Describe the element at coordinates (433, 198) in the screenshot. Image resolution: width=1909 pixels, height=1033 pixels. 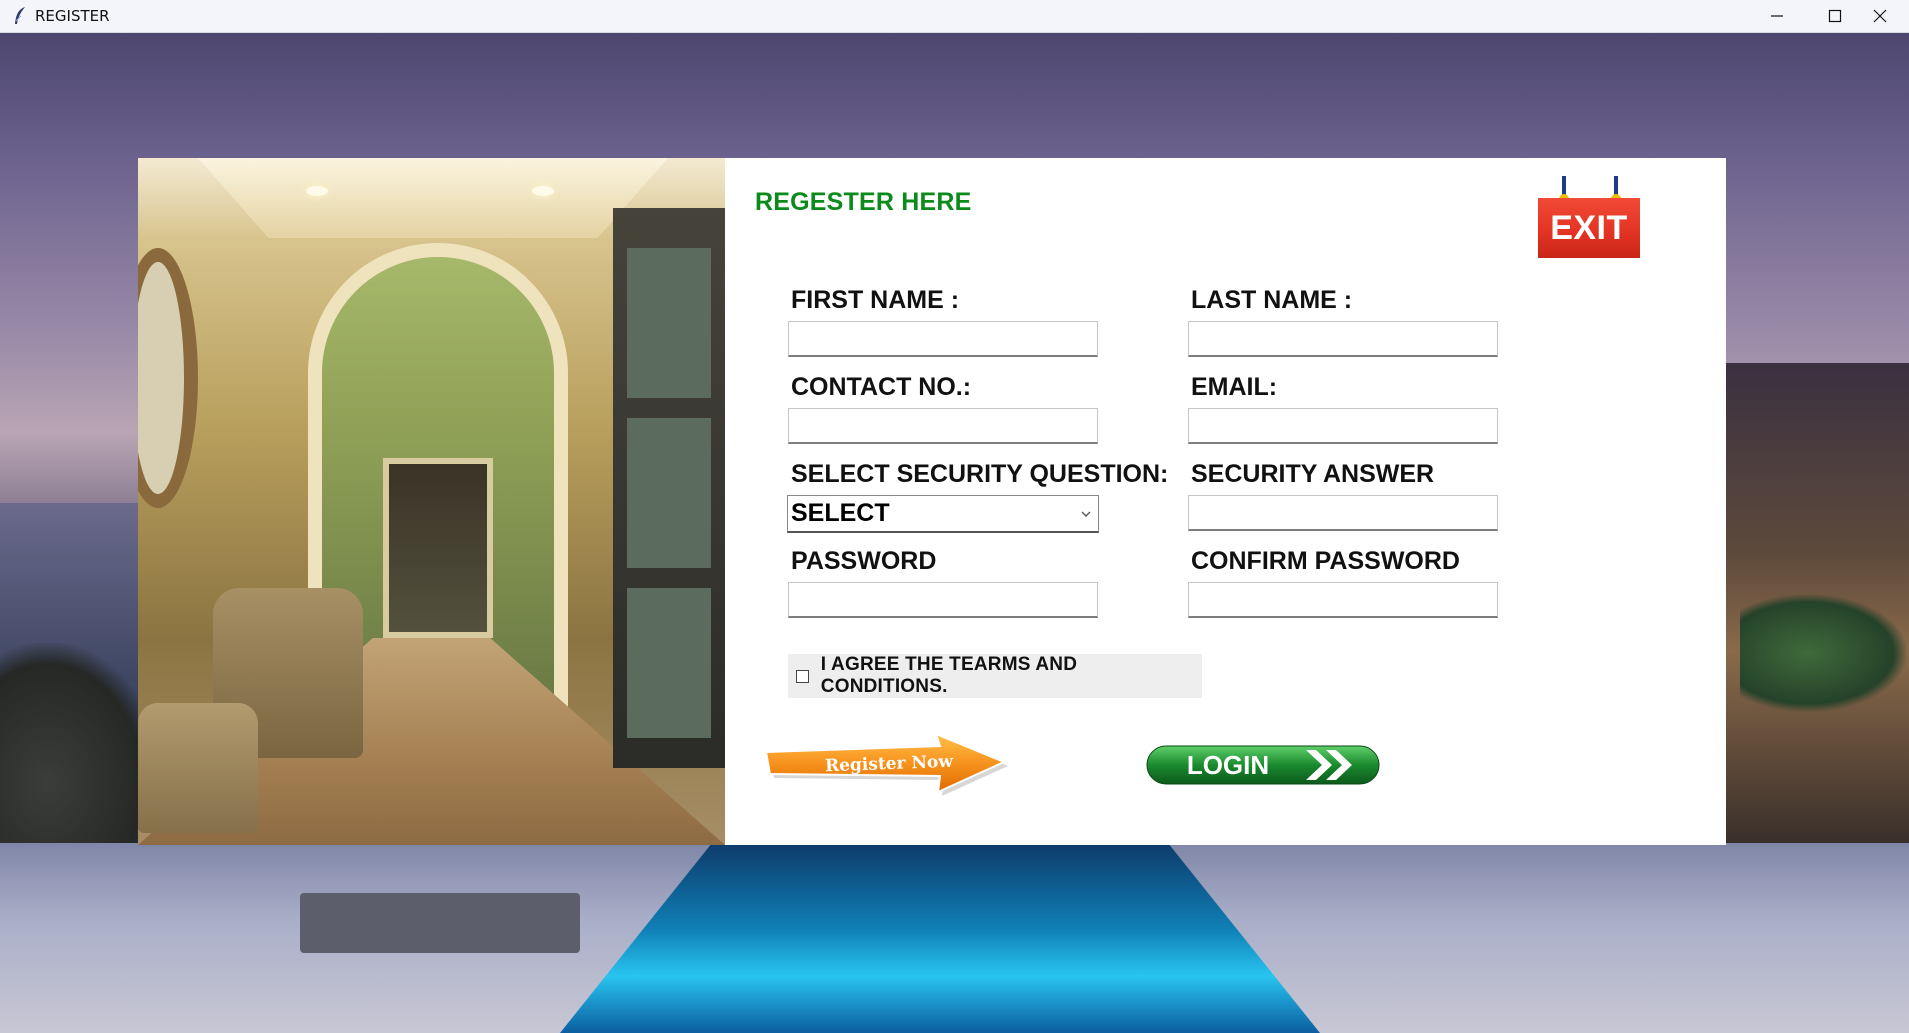
I see `hall-ceiling` at that location.